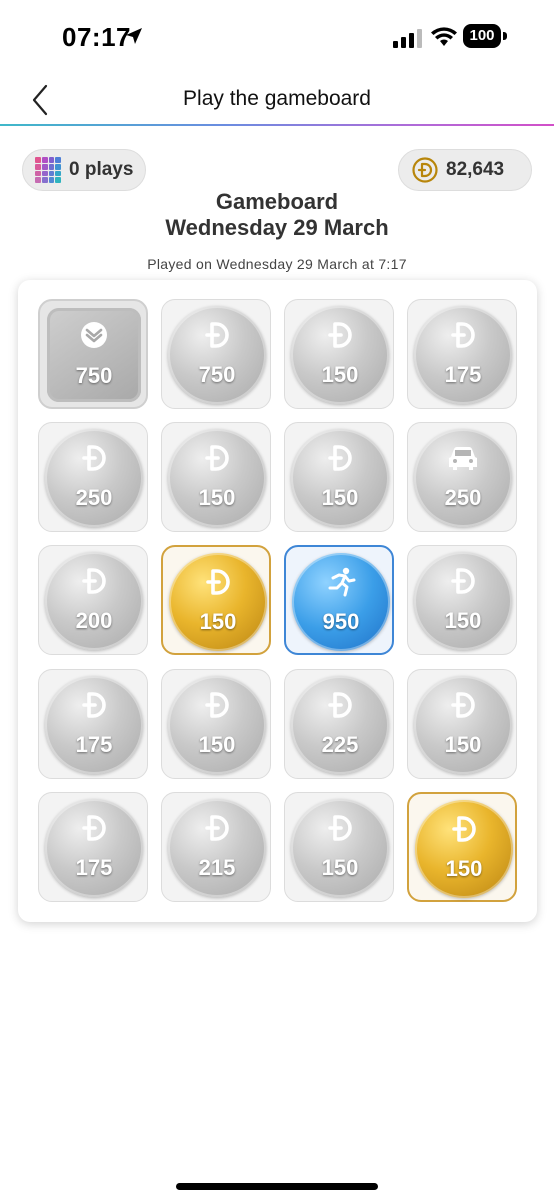 This screenshot has width=554, height=1200. Describe the element at coordinates (101, 169) in the screenshot. I see `plays-count: 0 plays` at that location.